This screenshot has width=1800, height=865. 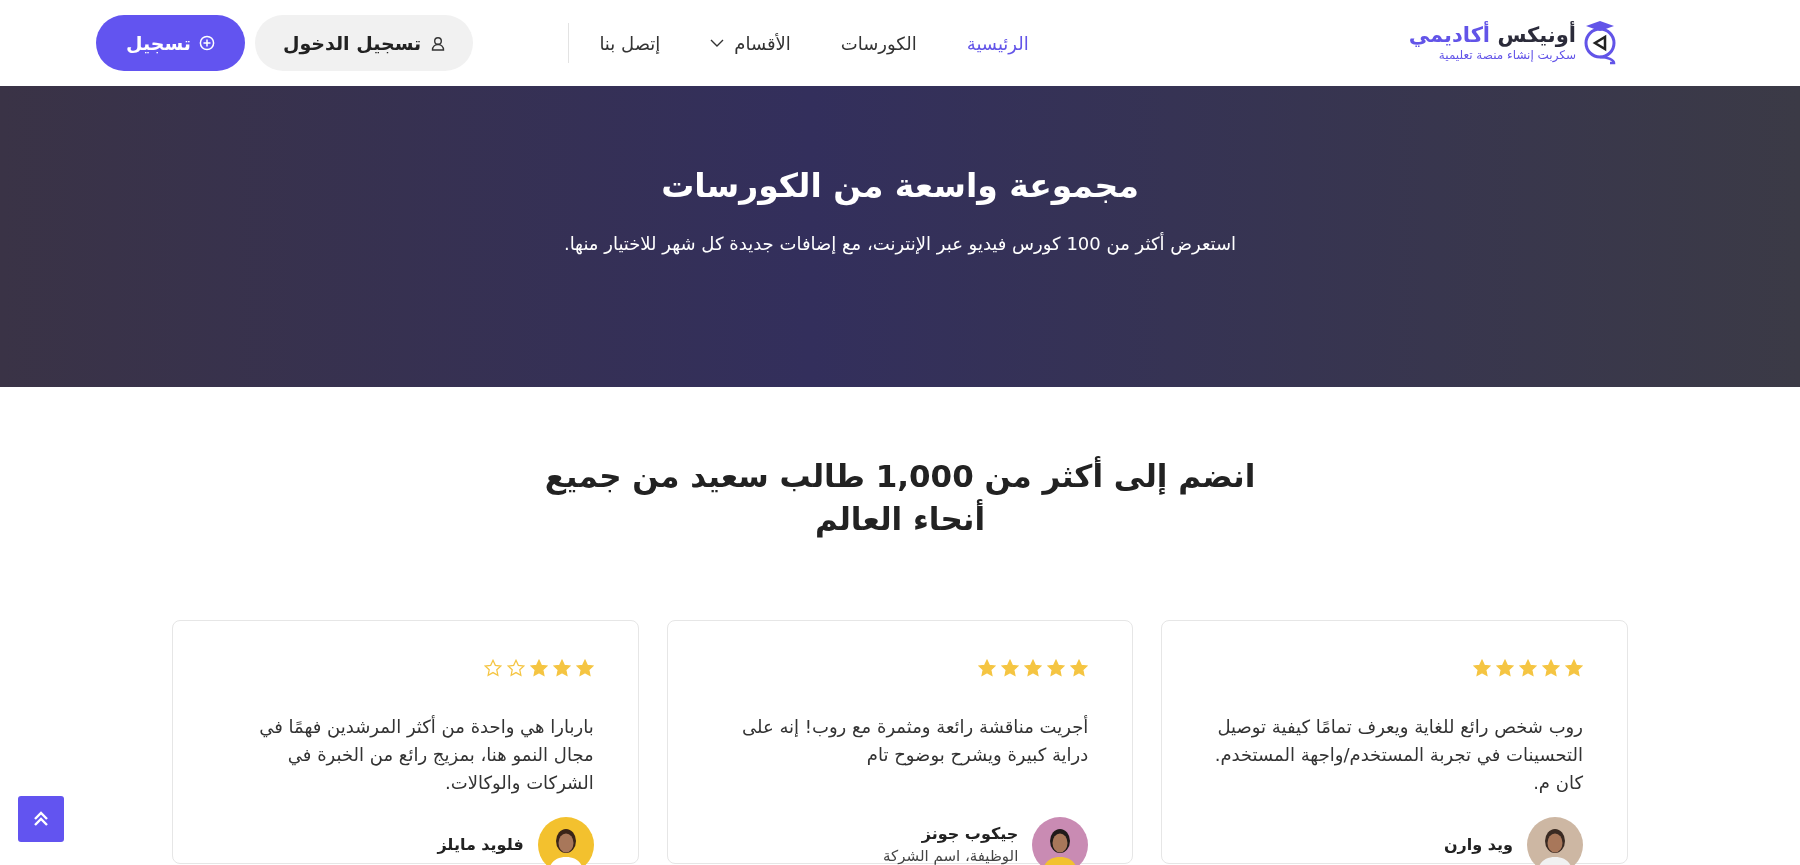 What do you see at coordinates (951, 856) in the screenshot?
I see `author-role: الوظيفة، اسم الشركة` at bounding box center [951, 856].